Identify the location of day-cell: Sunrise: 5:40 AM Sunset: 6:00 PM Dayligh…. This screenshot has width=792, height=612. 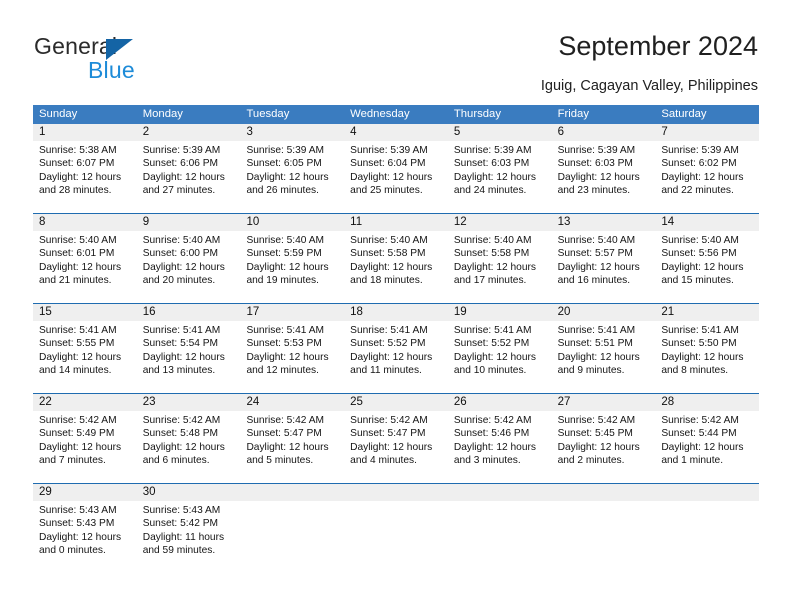
(189, 267).